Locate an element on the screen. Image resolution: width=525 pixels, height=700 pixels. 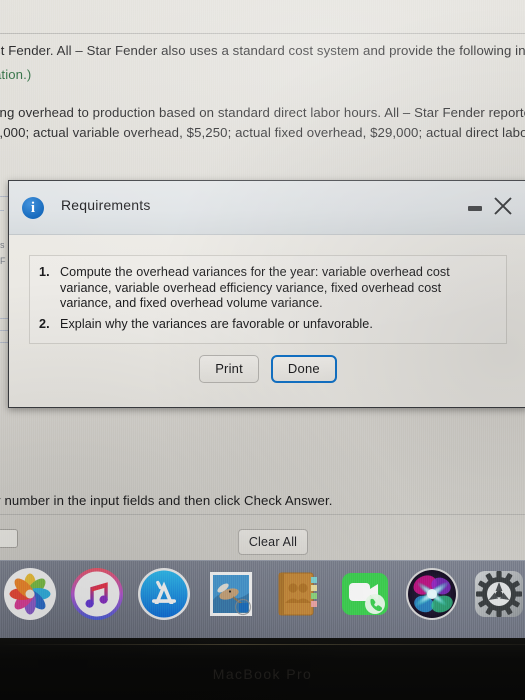
dialog-title: Requirements is located at coordinates (106, 205).